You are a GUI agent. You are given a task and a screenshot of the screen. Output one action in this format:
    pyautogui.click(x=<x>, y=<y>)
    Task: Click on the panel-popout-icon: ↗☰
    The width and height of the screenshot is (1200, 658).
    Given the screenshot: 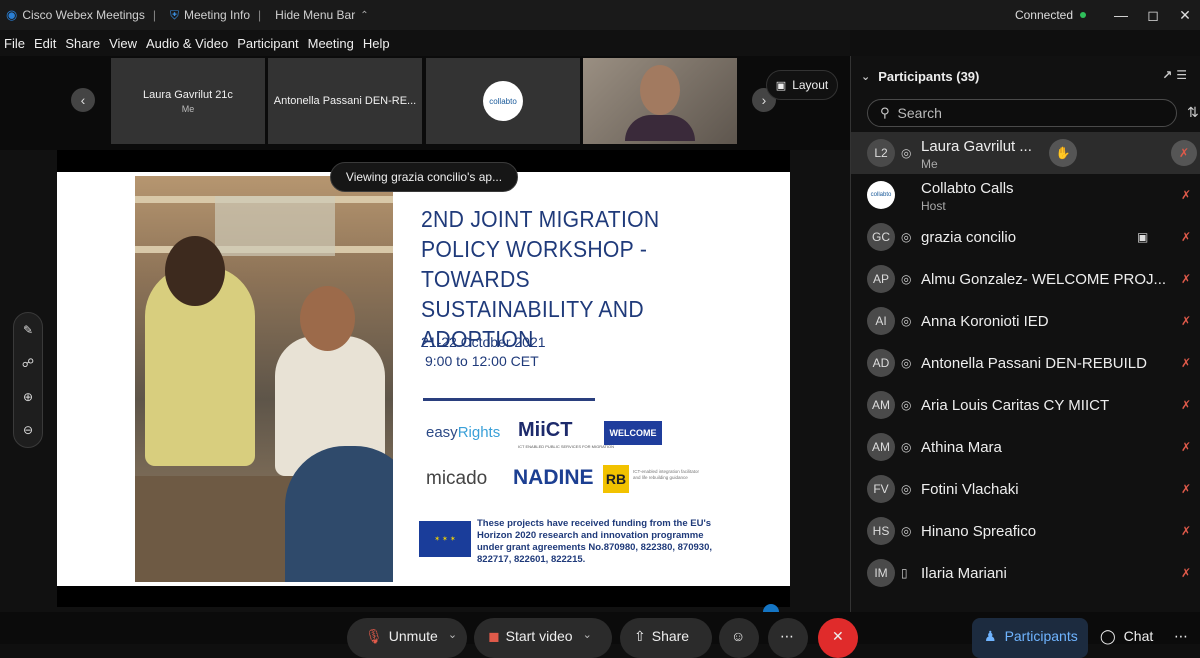 What is the action you would take?
    pyautogui.click(x=1176, y=75)
    